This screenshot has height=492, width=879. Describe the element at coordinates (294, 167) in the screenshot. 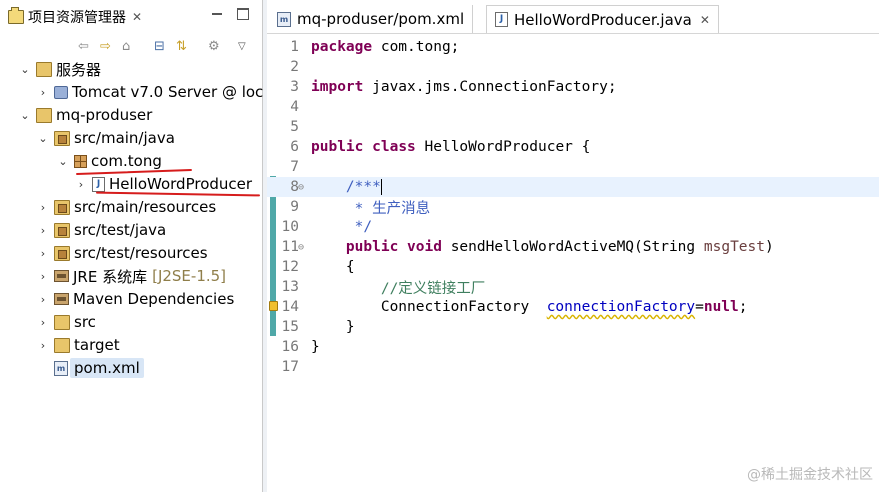

I see `line-number: 7` at that location.